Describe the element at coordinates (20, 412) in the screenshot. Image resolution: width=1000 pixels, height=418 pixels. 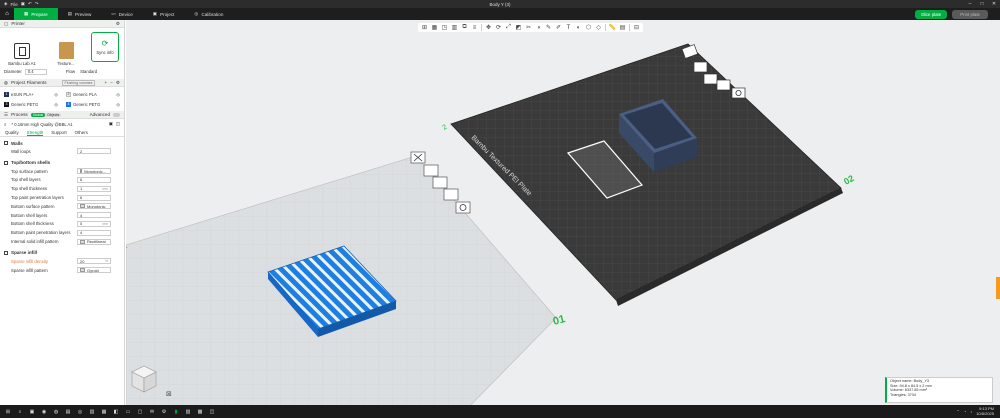
I see `search-icon: ⌕` at that location.